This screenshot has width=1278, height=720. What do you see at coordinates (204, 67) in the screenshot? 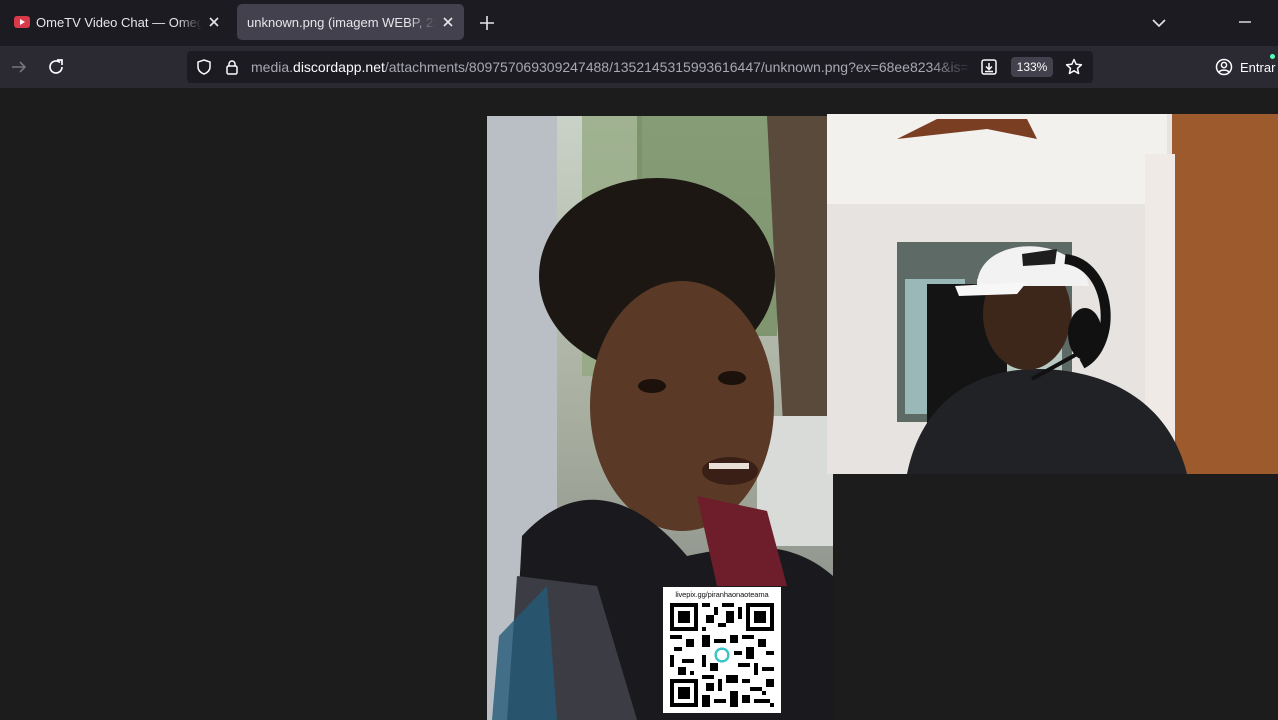
I see `tracking-protection-shield-icon` at bounding box center [204, 67].